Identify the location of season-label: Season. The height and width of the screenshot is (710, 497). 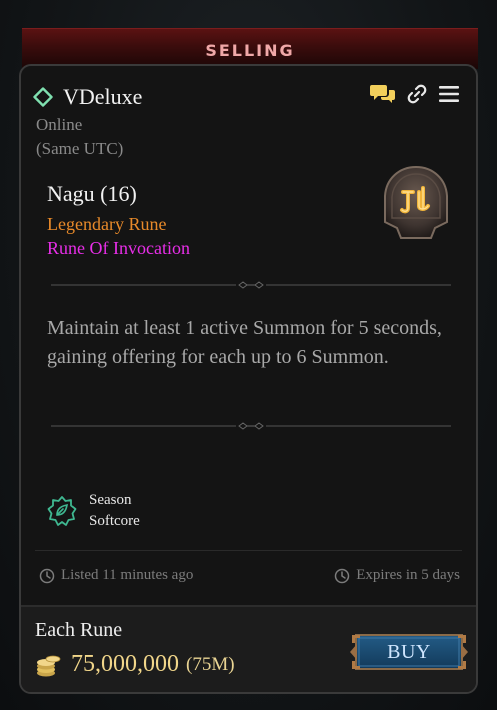
(110, 500).